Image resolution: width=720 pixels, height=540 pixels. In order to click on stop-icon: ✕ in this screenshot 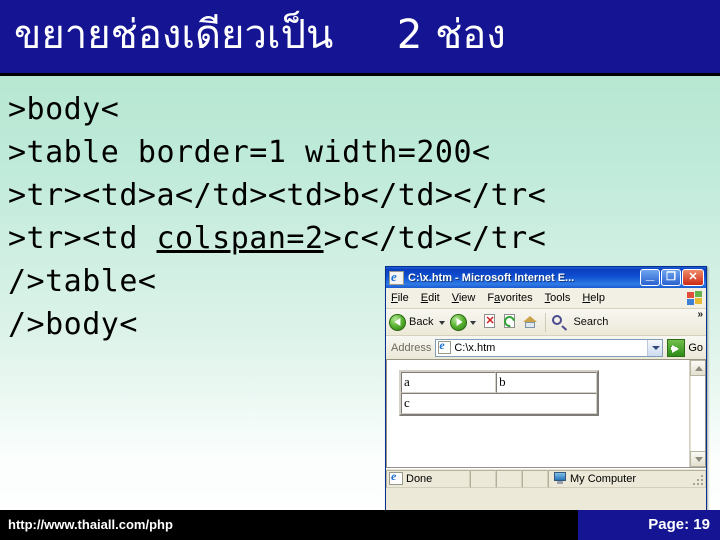, I will do `click(490, 322)`.